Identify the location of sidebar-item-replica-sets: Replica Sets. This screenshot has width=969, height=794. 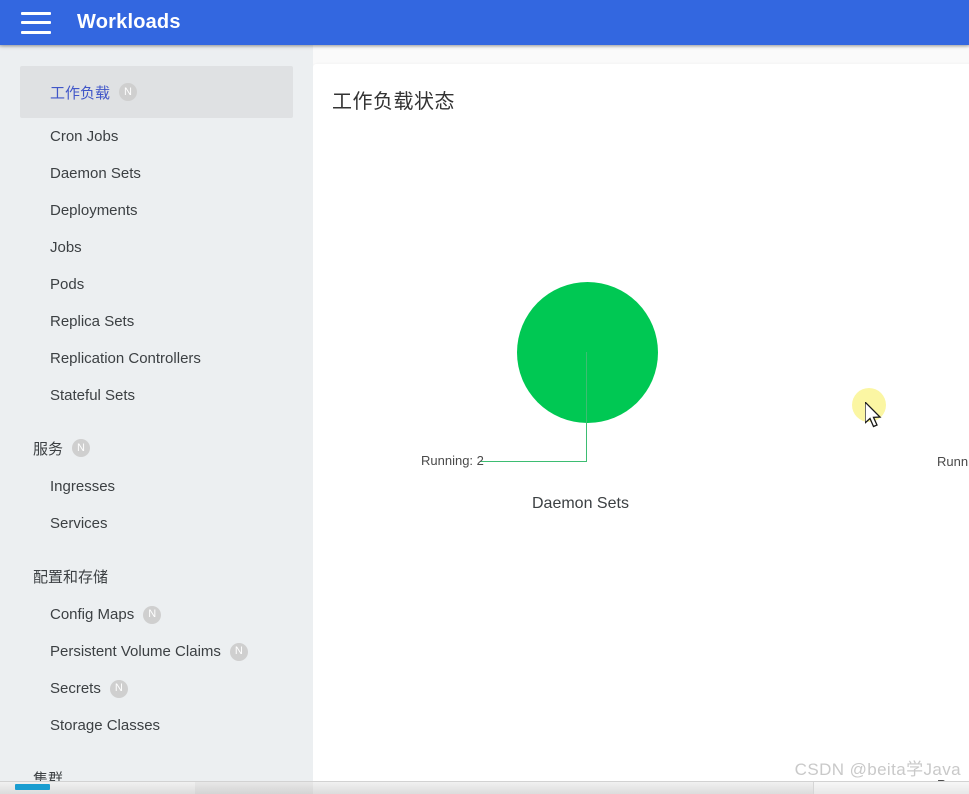
(156, 321).